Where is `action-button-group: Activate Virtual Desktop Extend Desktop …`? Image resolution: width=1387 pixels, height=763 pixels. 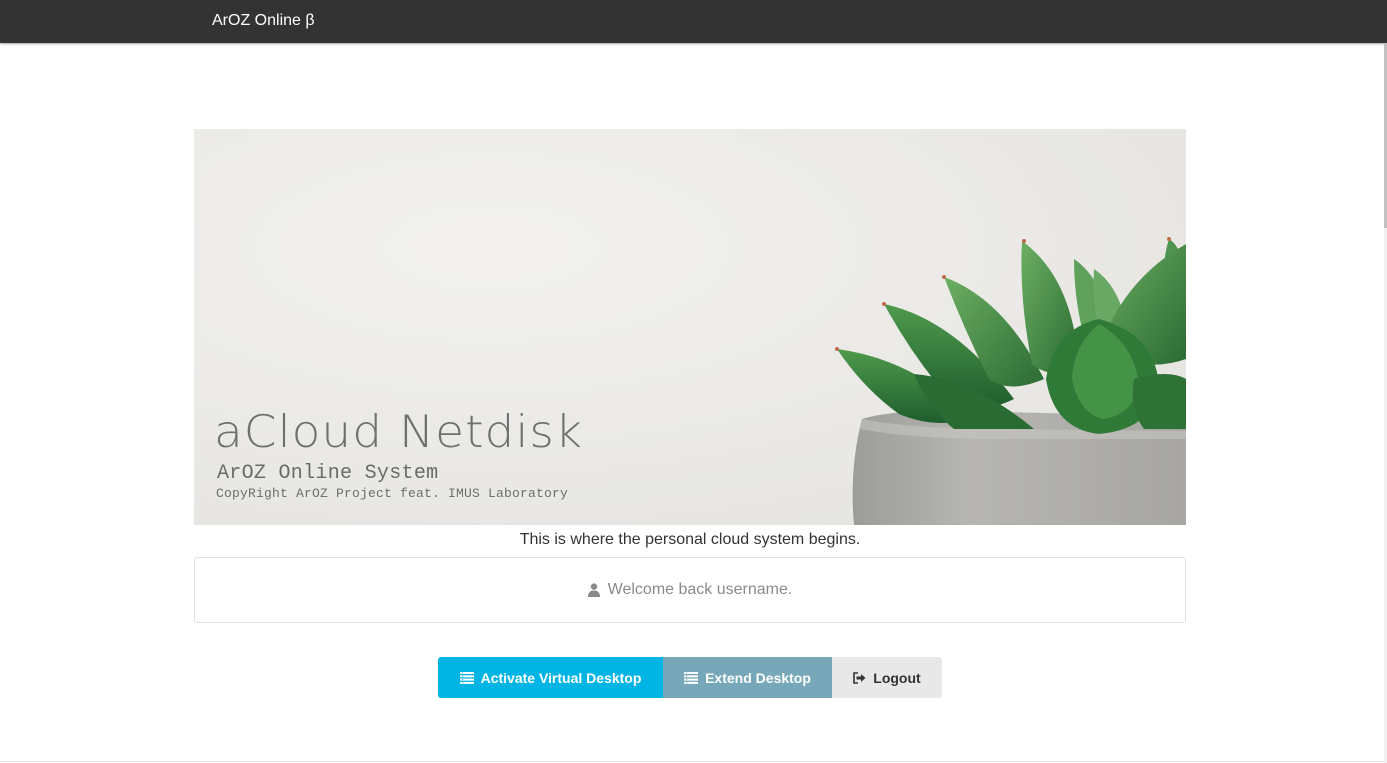 action-button-group: Activate Virtual Desktop Extend Desktop … is located at coordinates (690, 677).